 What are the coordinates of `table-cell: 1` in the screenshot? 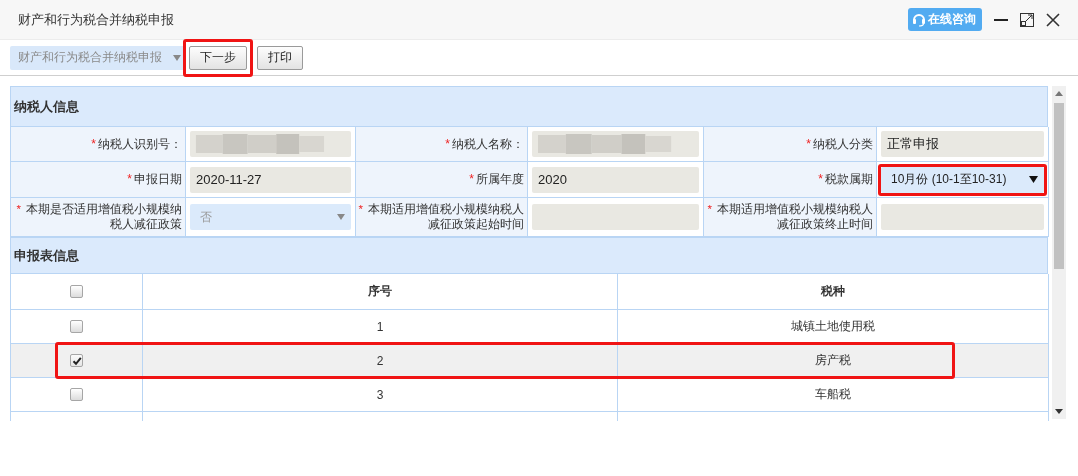 It's located at (380, 326).